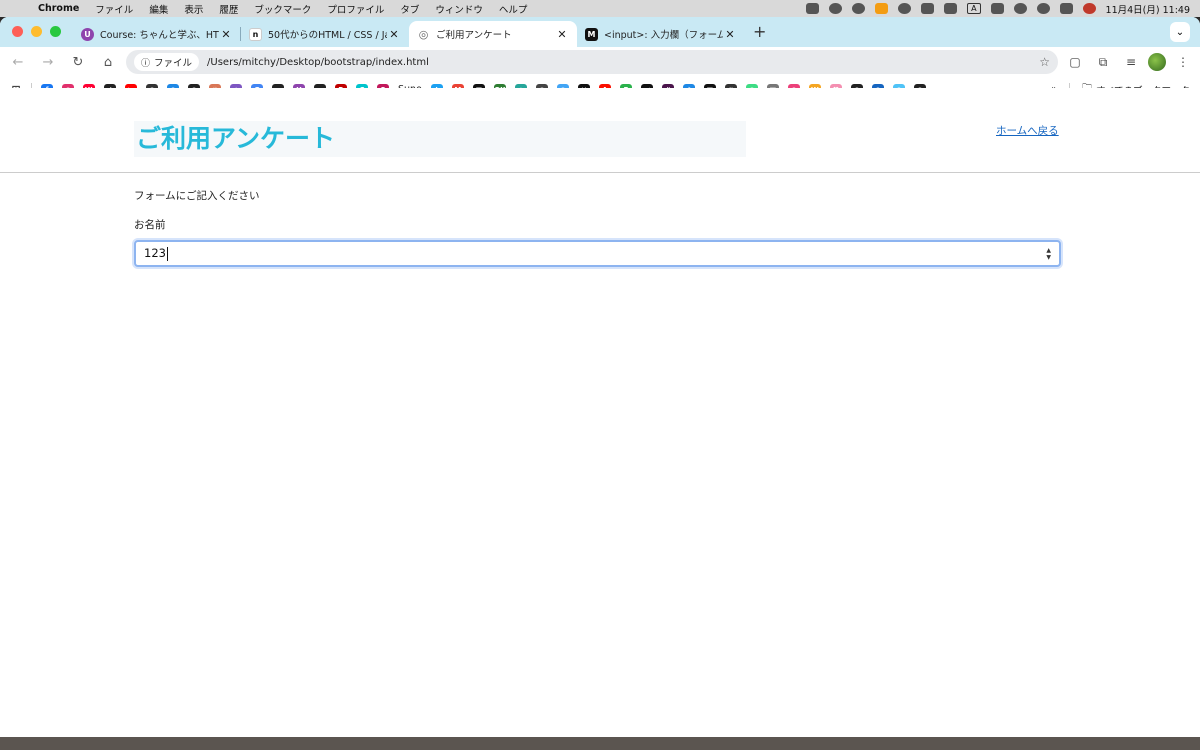  Describe the element at coordinates (1183, 62) in the screenshot. I see `chrome-menu-icon: ⋮` at that location.